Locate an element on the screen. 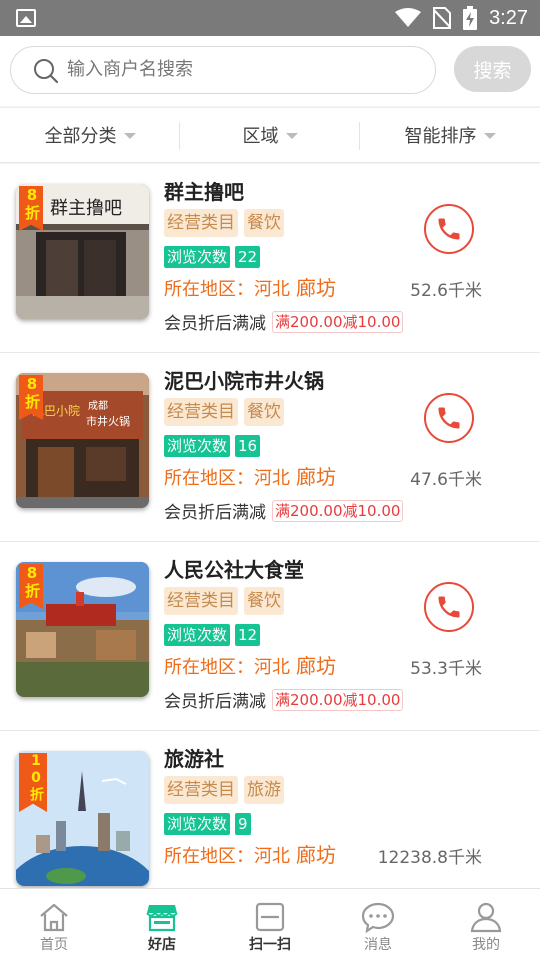  filter-label: 全部分类 is located at coordinates (80, 136).